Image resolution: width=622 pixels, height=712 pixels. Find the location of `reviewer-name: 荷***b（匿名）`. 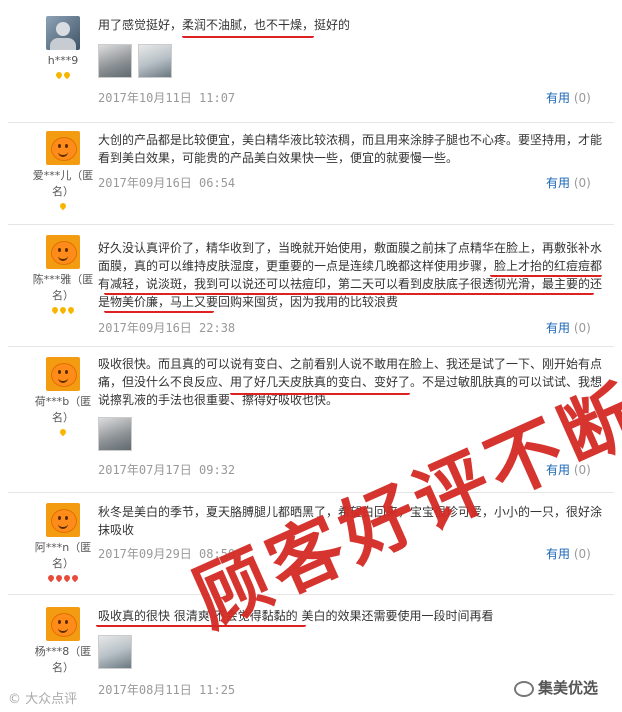

reviewer-name: 荷***b（匿名） is located at coordinates (63, 409).